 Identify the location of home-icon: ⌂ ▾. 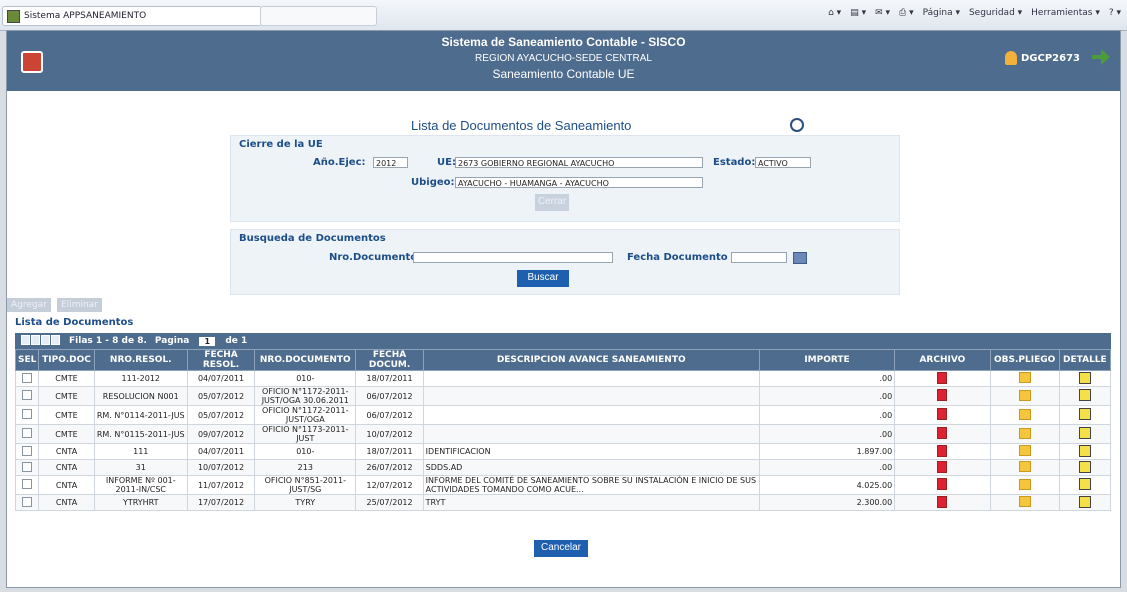
(834, 13).